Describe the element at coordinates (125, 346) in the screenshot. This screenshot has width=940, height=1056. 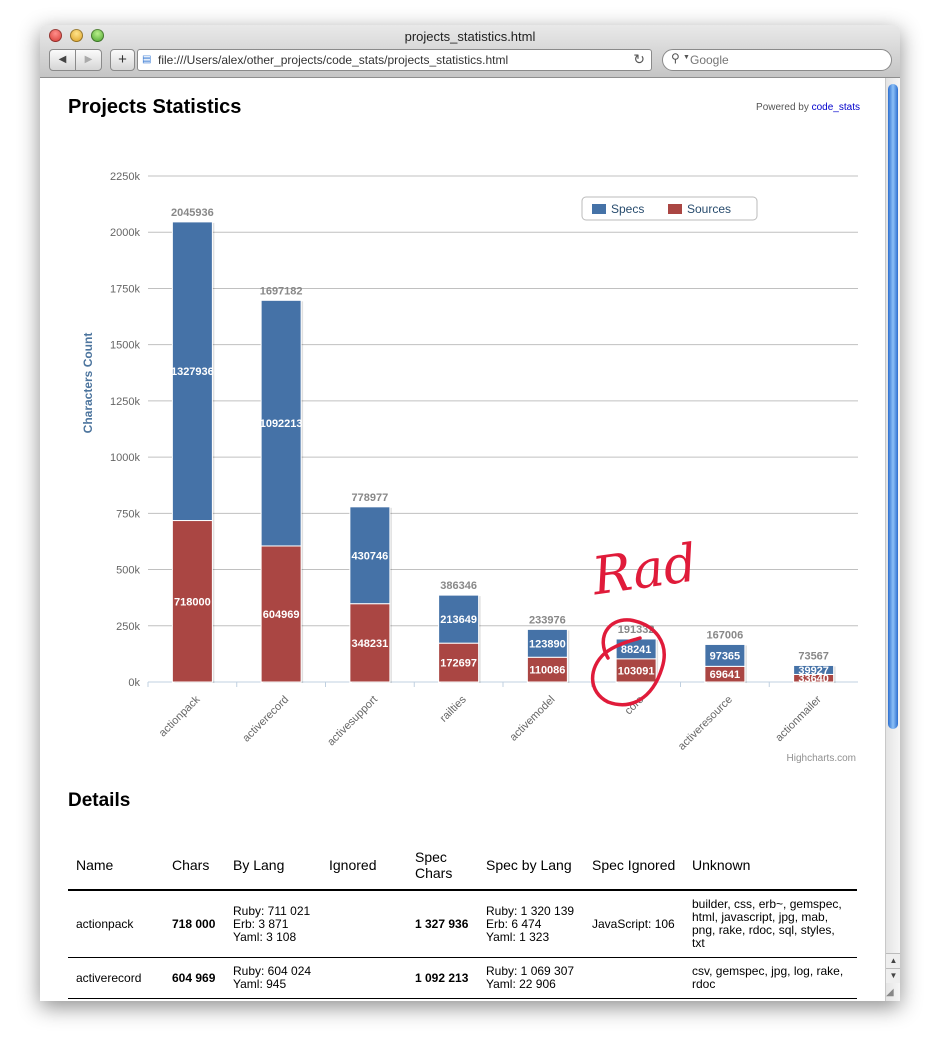
I see `y-tick-label: 1500k` at that location.